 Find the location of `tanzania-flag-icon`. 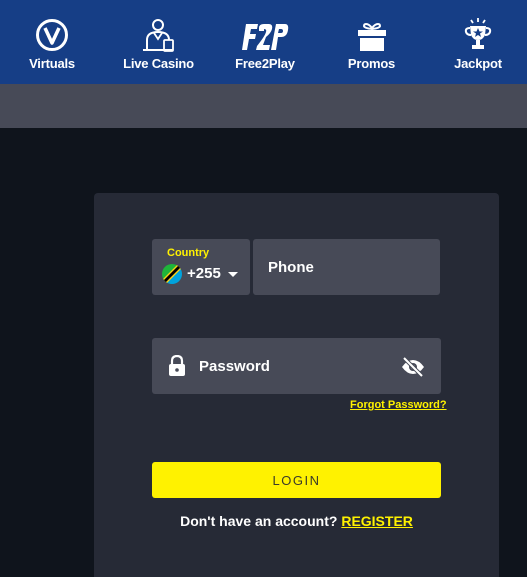

tanzania-flag-icon is located at coordinates (172, 274).